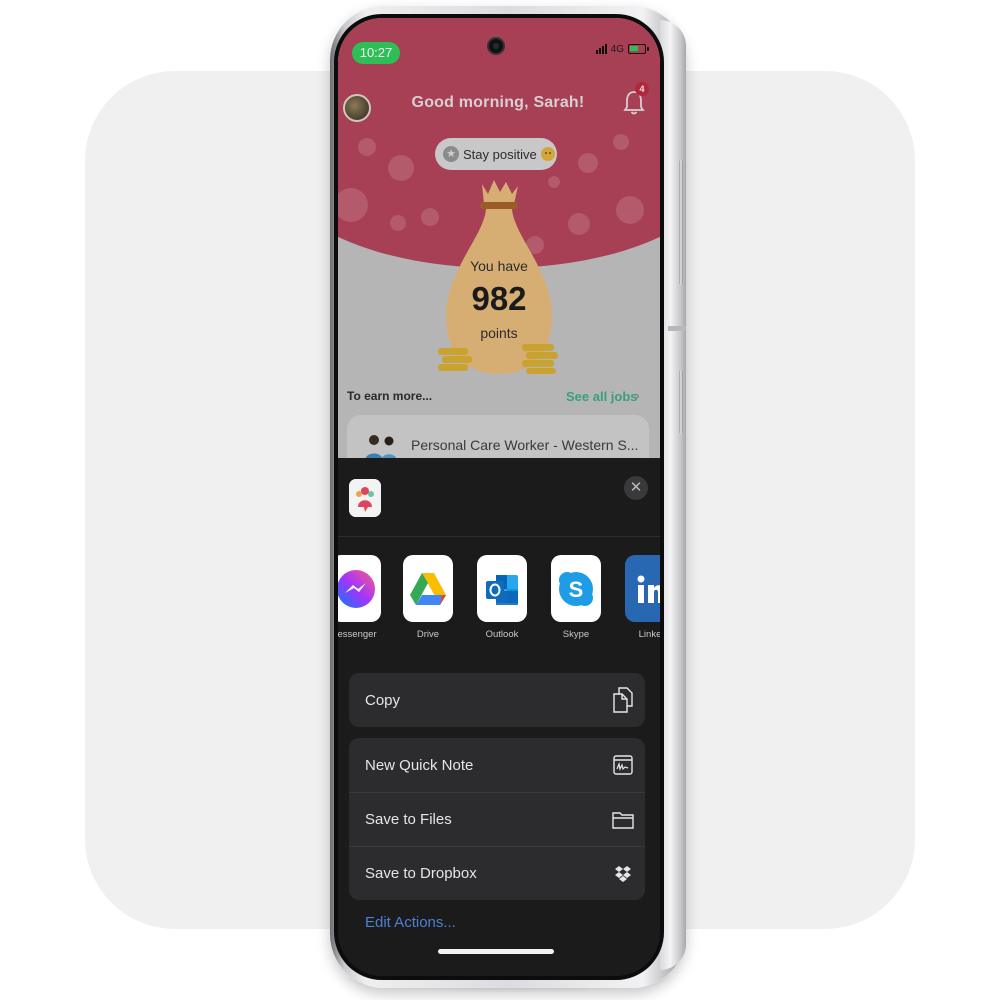 This screenshot has width=1000, height=1000. What do you see at coordinates (499, 266) in the screenshot?
I see `points-prefix: You have` at bounding box center [499, 266].